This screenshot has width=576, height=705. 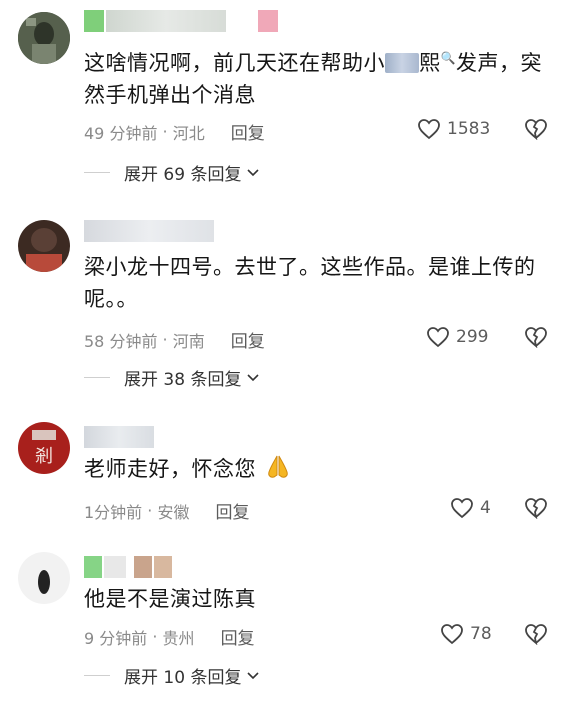 What do you see at coordinates (481, 634) in the screenshot?
I see `like-count: 78` at bounding box center [481, 634].